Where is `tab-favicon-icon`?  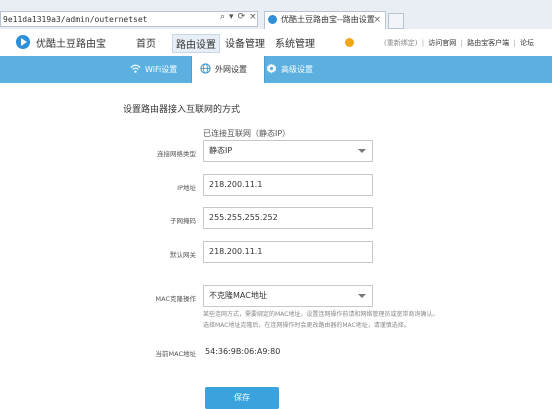
tab-favicon-icon is located at coordinates (272, 19).